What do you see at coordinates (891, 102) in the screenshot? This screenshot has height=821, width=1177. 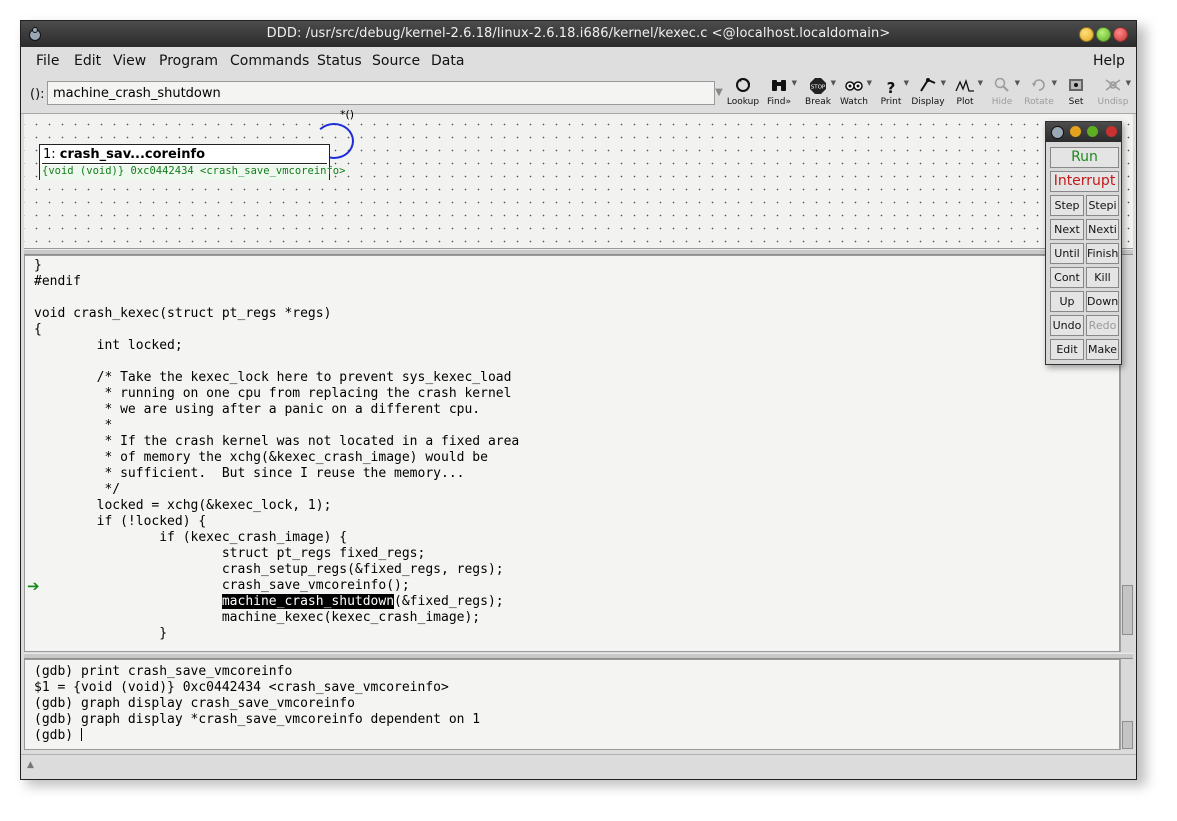 I see `print-label: Print` at bounding box center [891, 102].